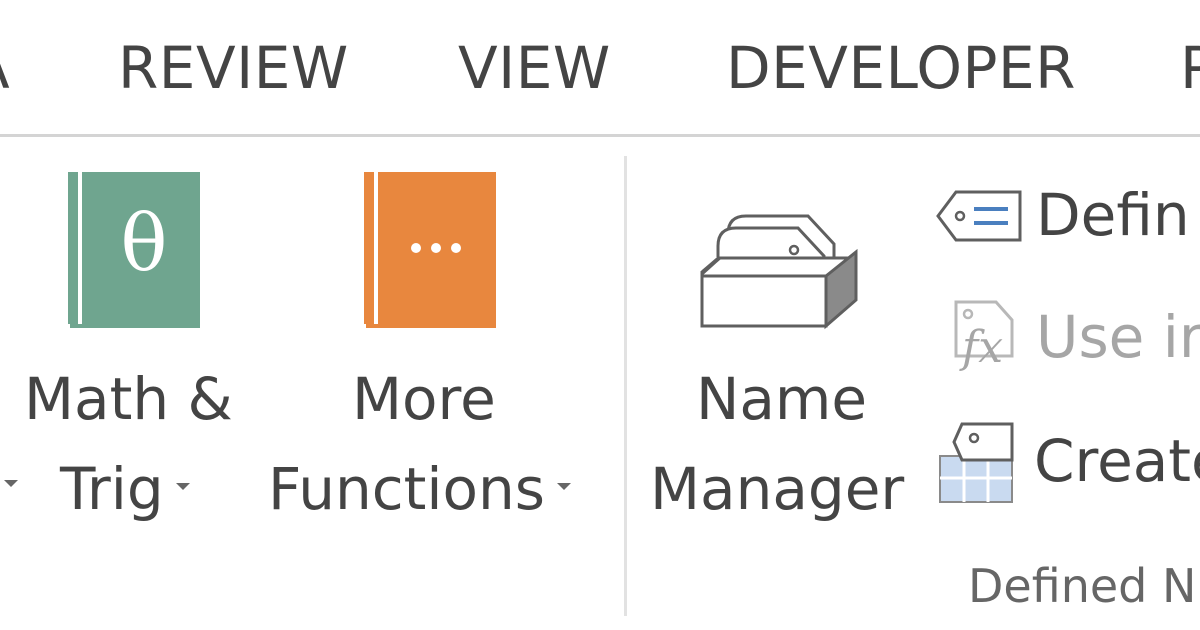 The width and height of the screenshot is (1200, 630). I want to click on math-trig-dropdown-caret, so click(182, 487).